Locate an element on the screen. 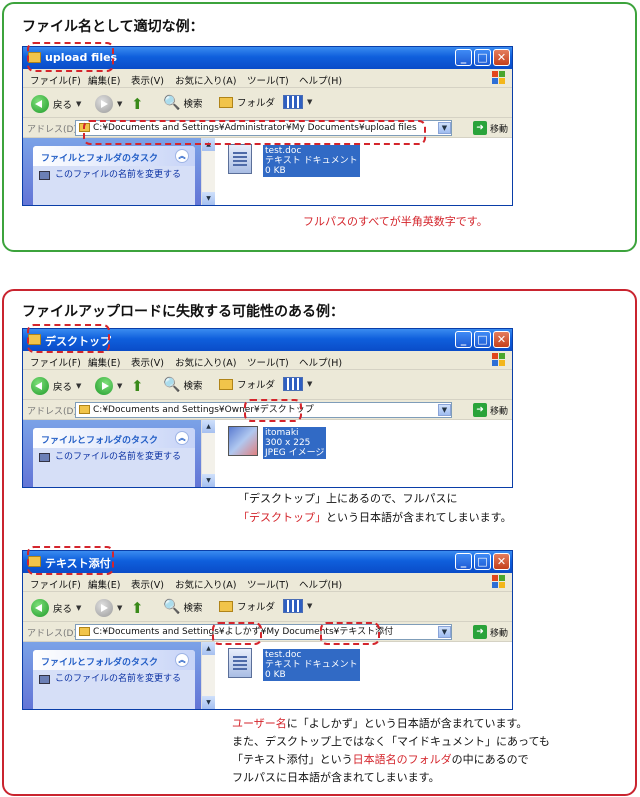 This screenshot has height=797, width=640. bad-note-1-line-2: 「デスクトップ」という日本語が含まれてしまいます。 is located at coordinates (375, 517).